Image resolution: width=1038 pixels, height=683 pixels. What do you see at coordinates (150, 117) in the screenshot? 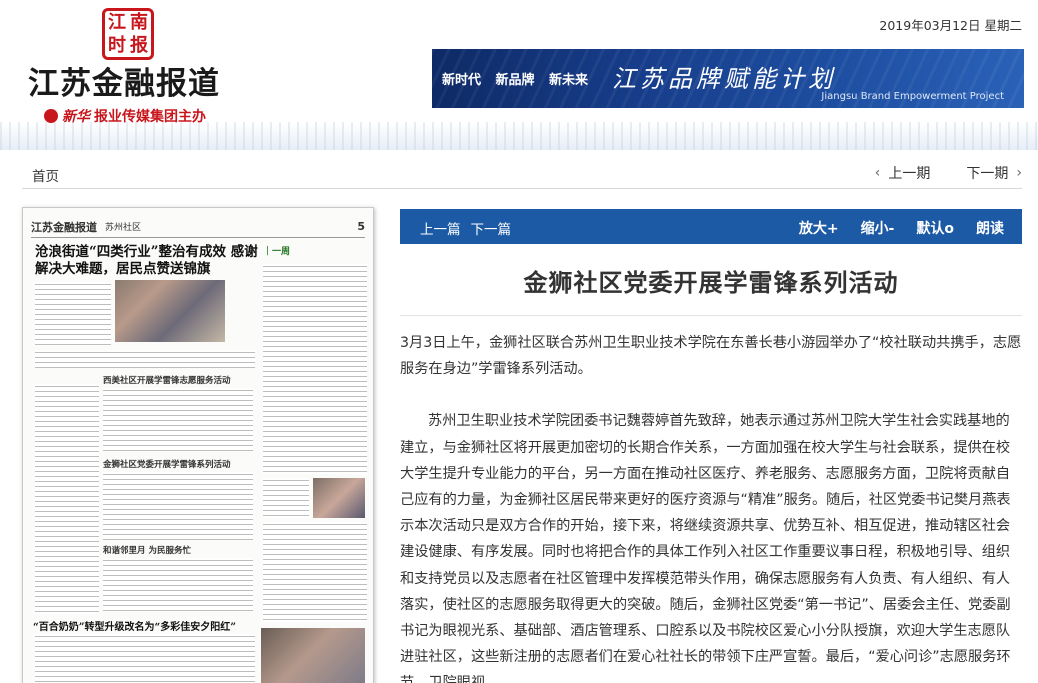
I see `host-text: 报业传媒集团主办` at bounding box center [150, 117].